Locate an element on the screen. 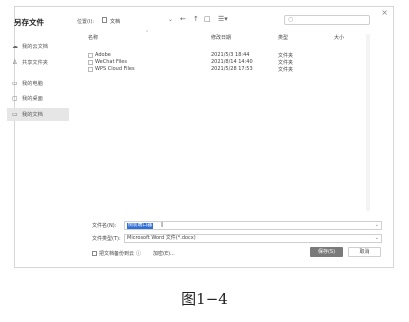 The image size is (409, 322). filename-label: 文件名(N): is located at coordinates (104, 226).